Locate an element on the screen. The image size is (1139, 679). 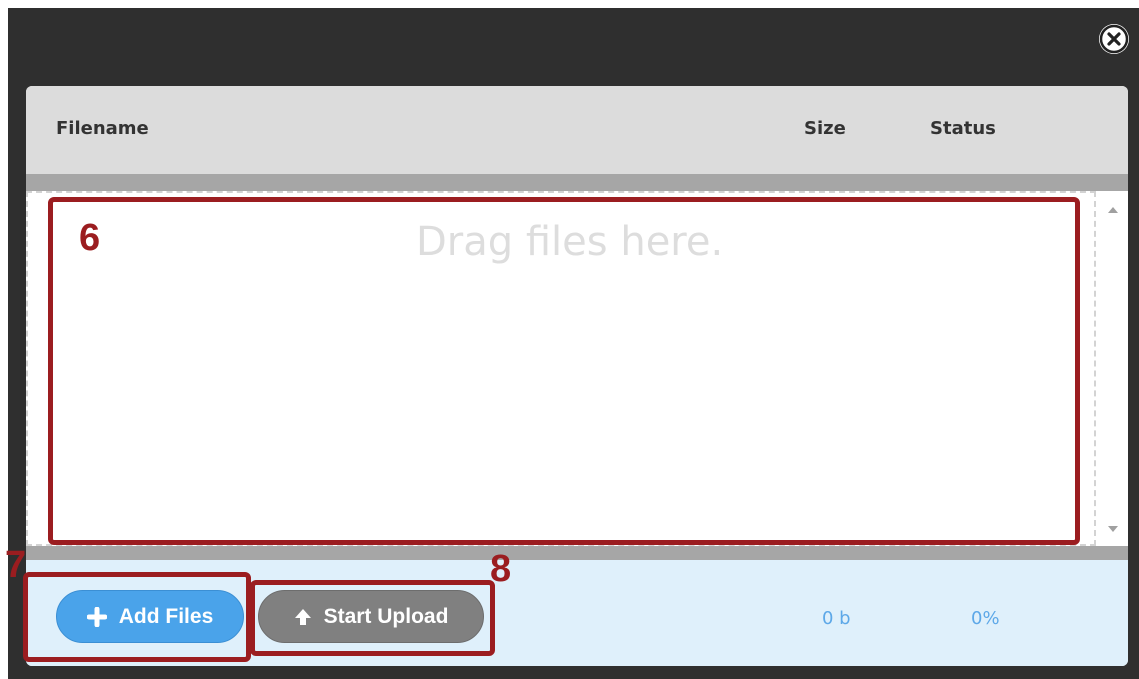
total-status: 0% is located at coordinates (985, 618).